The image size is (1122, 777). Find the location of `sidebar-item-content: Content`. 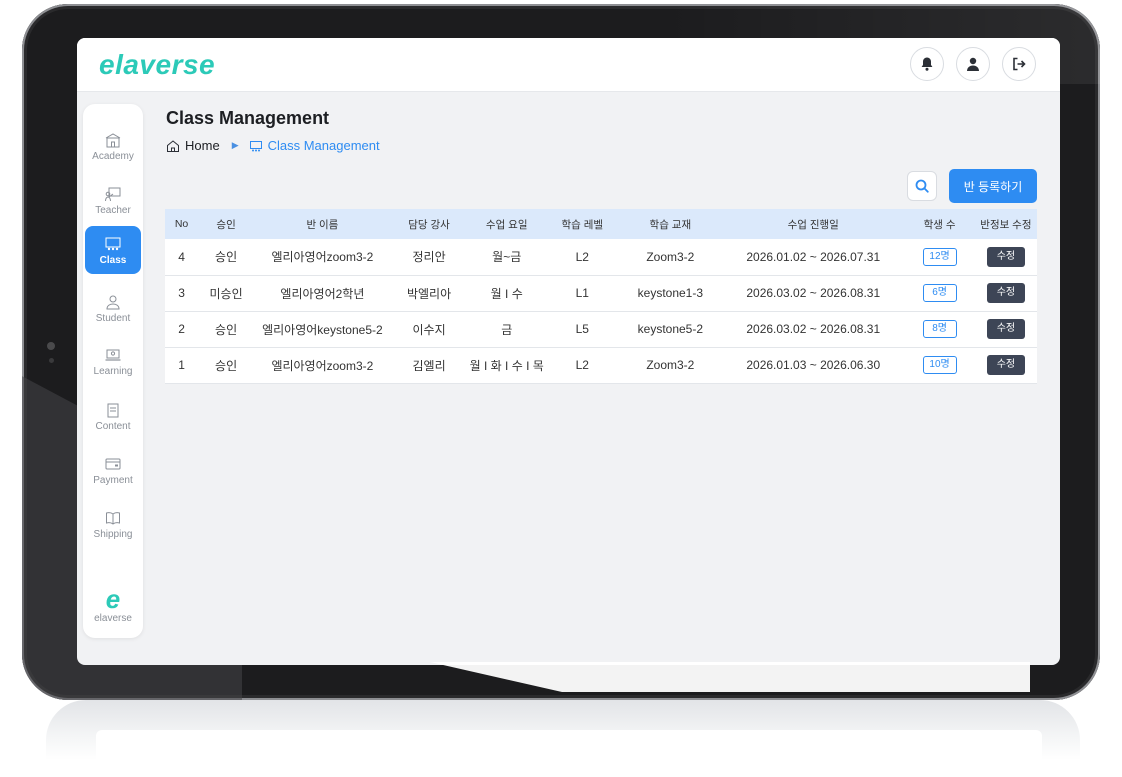

sidebar-item-content: Content is located at coordinates (113, 416).